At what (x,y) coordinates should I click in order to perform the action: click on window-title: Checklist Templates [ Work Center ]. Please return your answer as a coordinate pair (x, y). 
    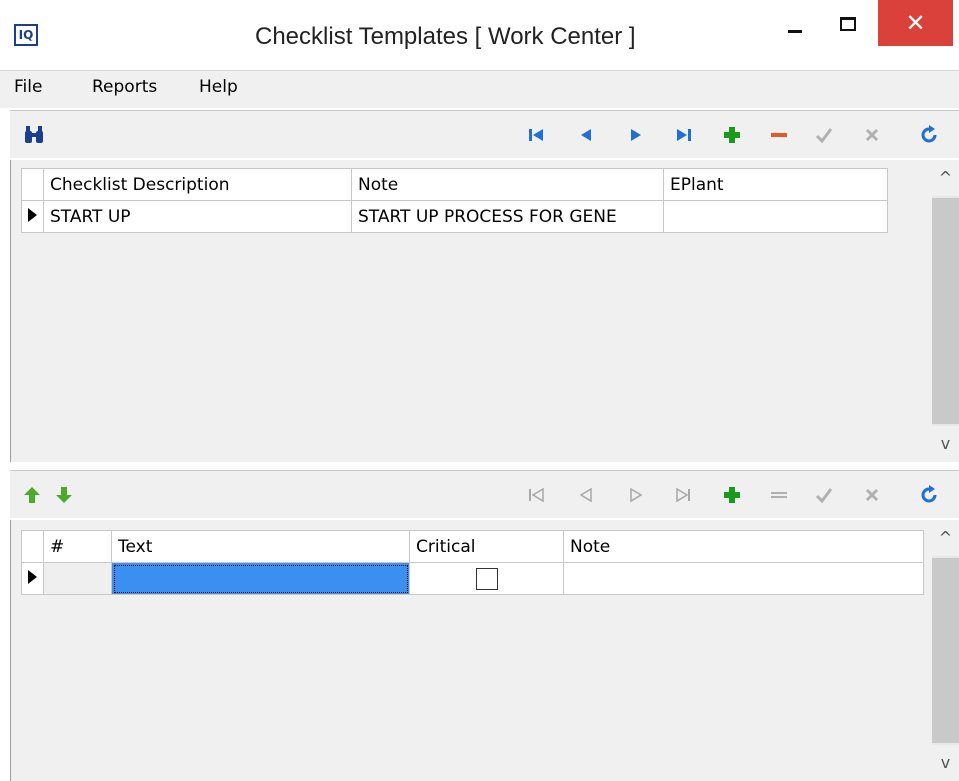
    Looking at the image, I should click on (445, 36).